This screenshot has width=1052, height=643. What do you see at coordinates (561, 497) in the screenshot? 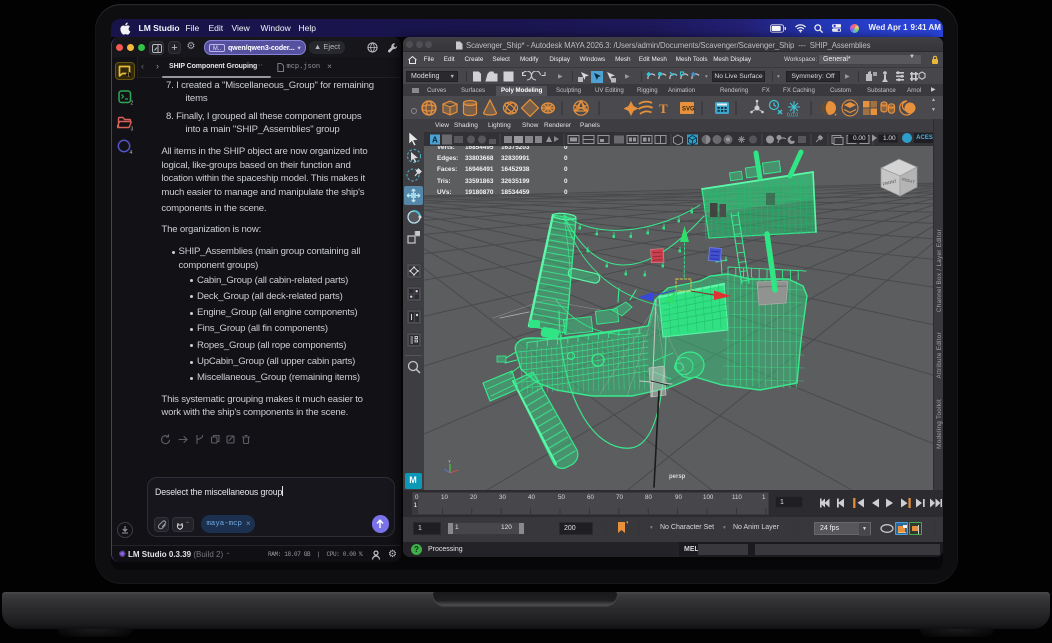
I see `svg-text: 50` at bounding box center [561, 497].